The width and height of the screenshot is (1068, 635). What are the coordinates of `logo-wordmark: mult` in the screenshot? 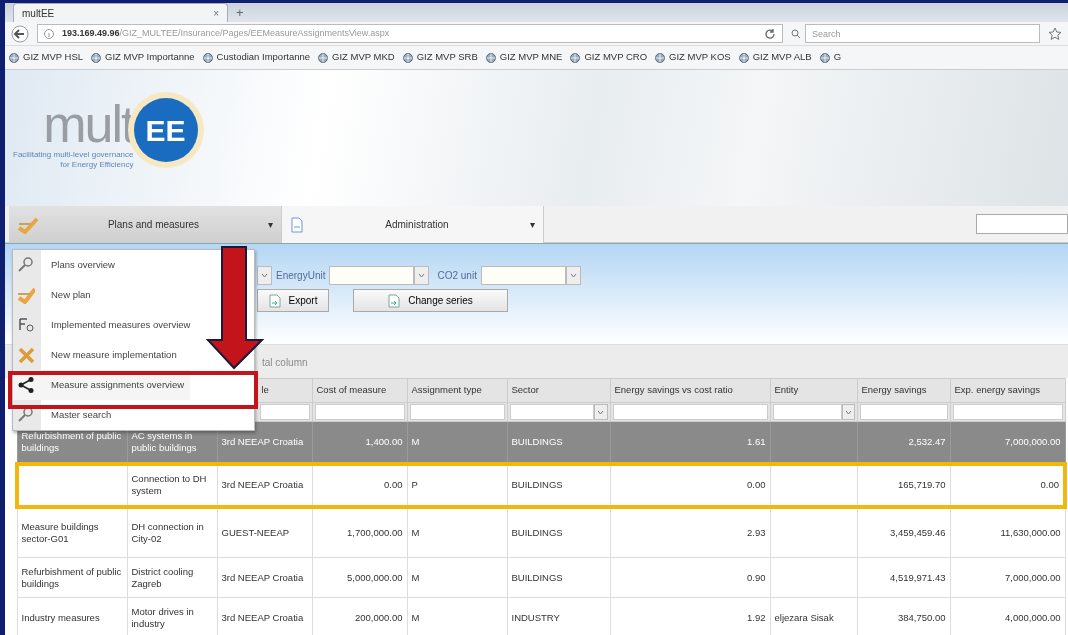 It's located at (88, 124).